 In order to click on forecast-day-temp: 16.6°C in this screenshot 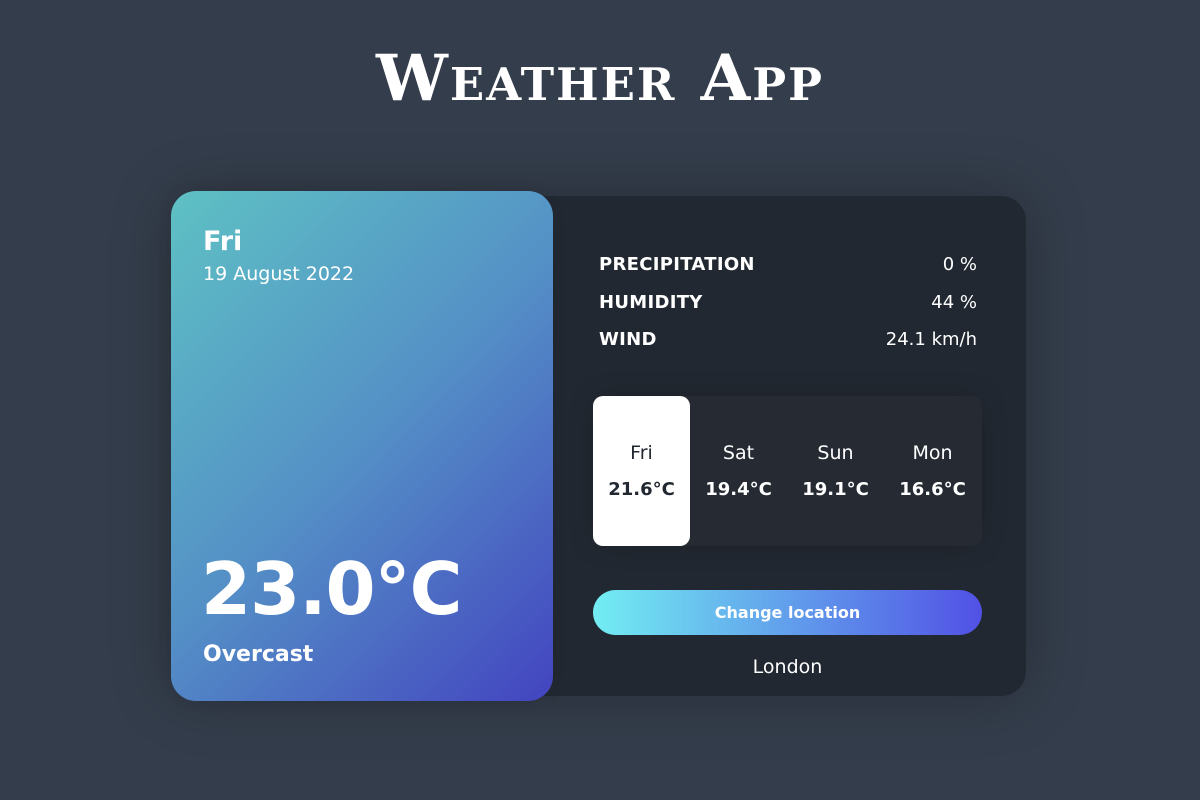, I will do `click(932, 489)`.